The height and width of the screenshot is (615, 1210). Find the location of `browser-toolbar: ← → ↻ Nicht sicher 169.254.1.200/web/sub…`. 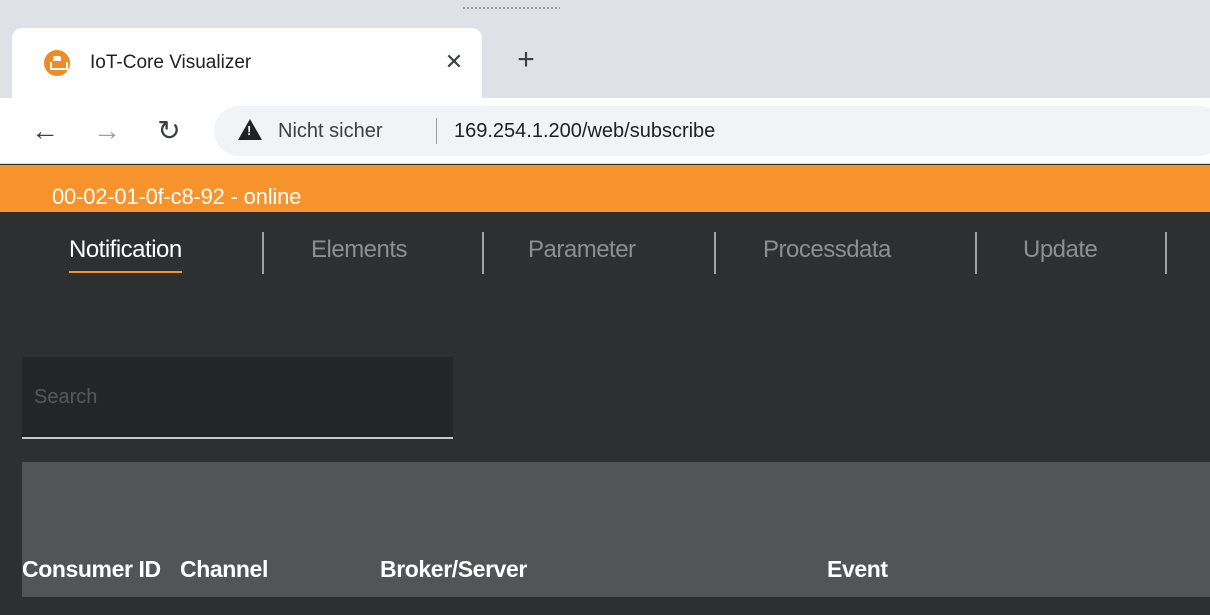

browser-toolbar: ← → ↻ Nicht sicher 169.254.1.200/web/sub… is located at coordinates (605, 131).